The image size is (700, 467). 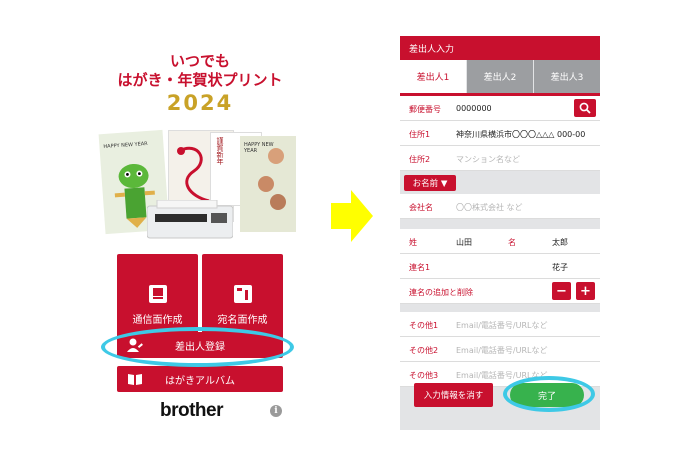 I want to click on joint-name-field: 花子, so click(x=560, y=267).